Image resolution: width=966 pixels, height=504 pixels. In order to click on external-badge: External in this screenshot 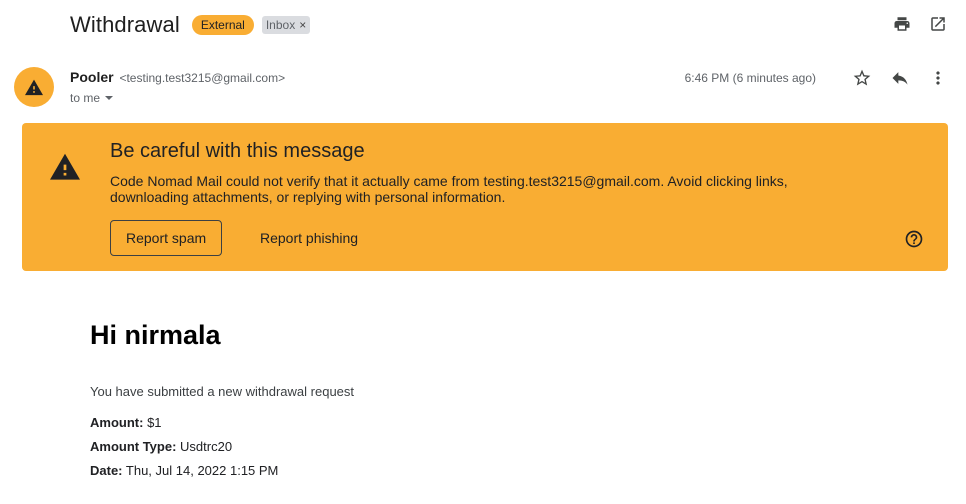, I will do `click(222, 25)`.